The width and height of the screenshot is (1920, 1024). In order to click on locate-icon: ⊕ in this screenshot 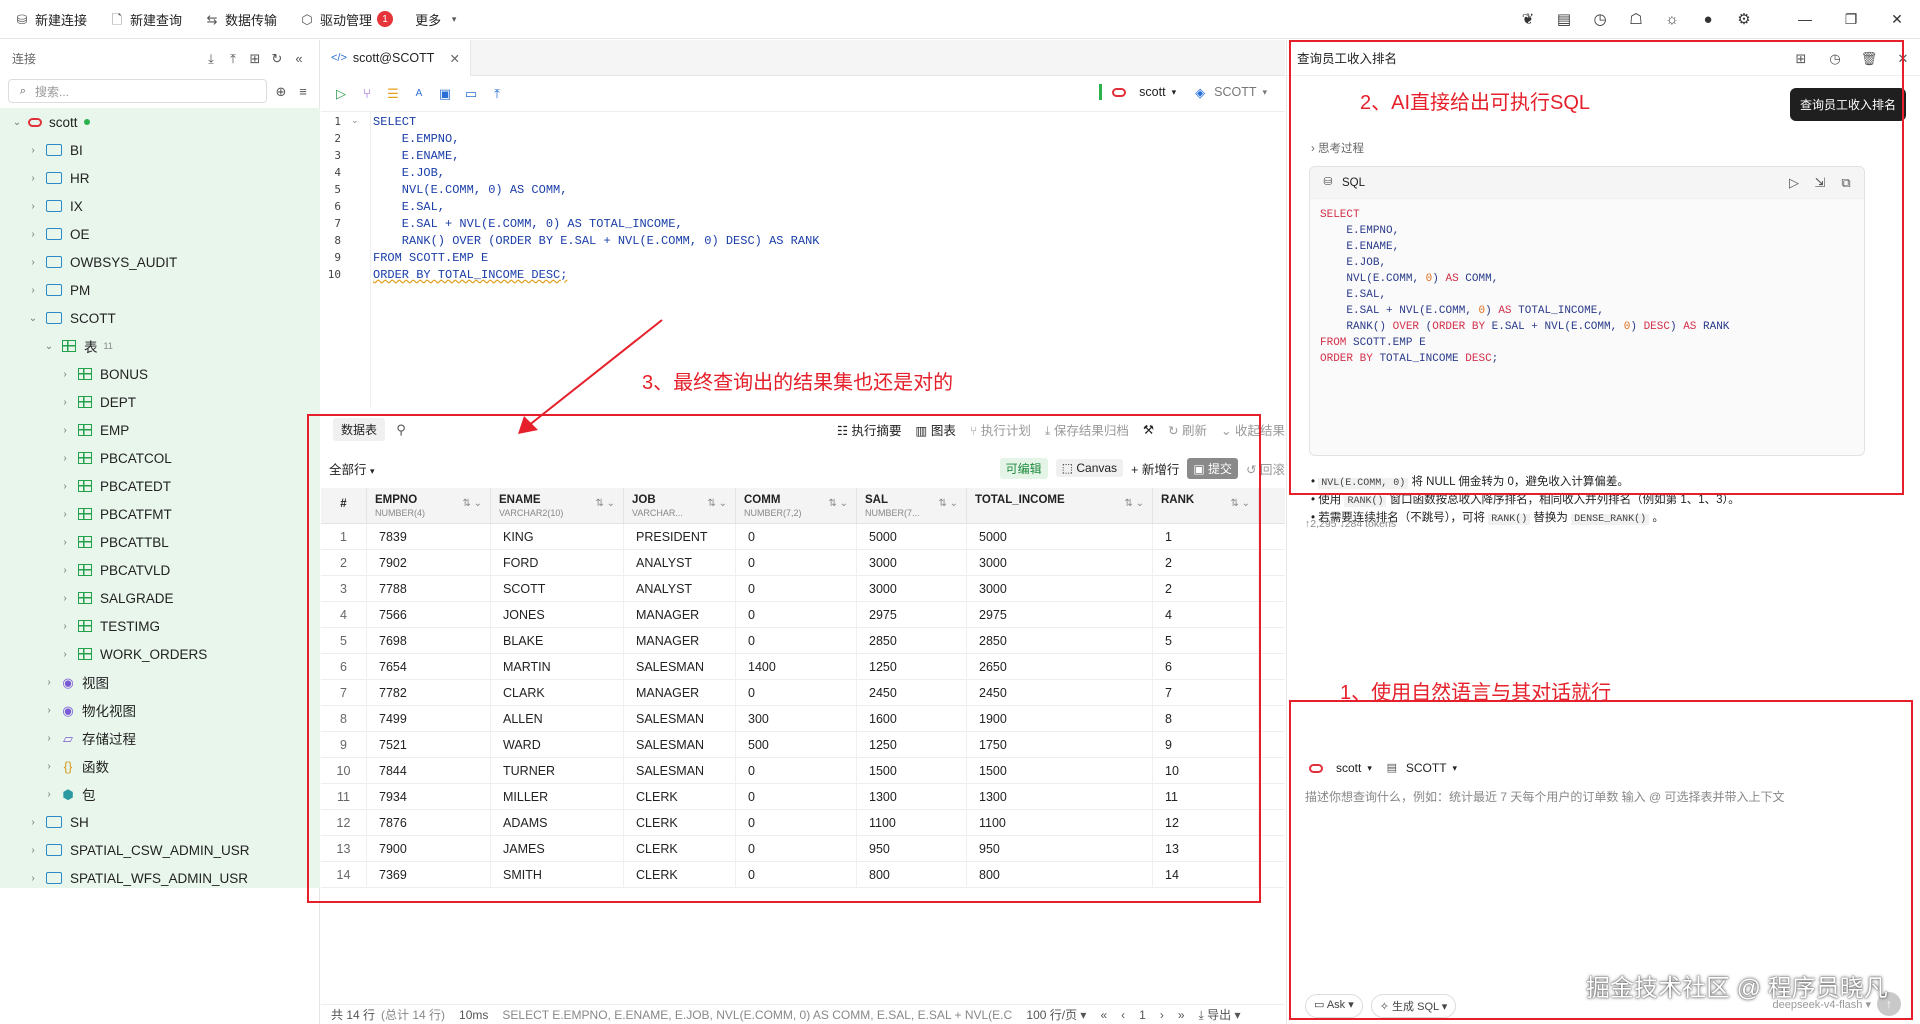, I will do `click(281, 91)`.